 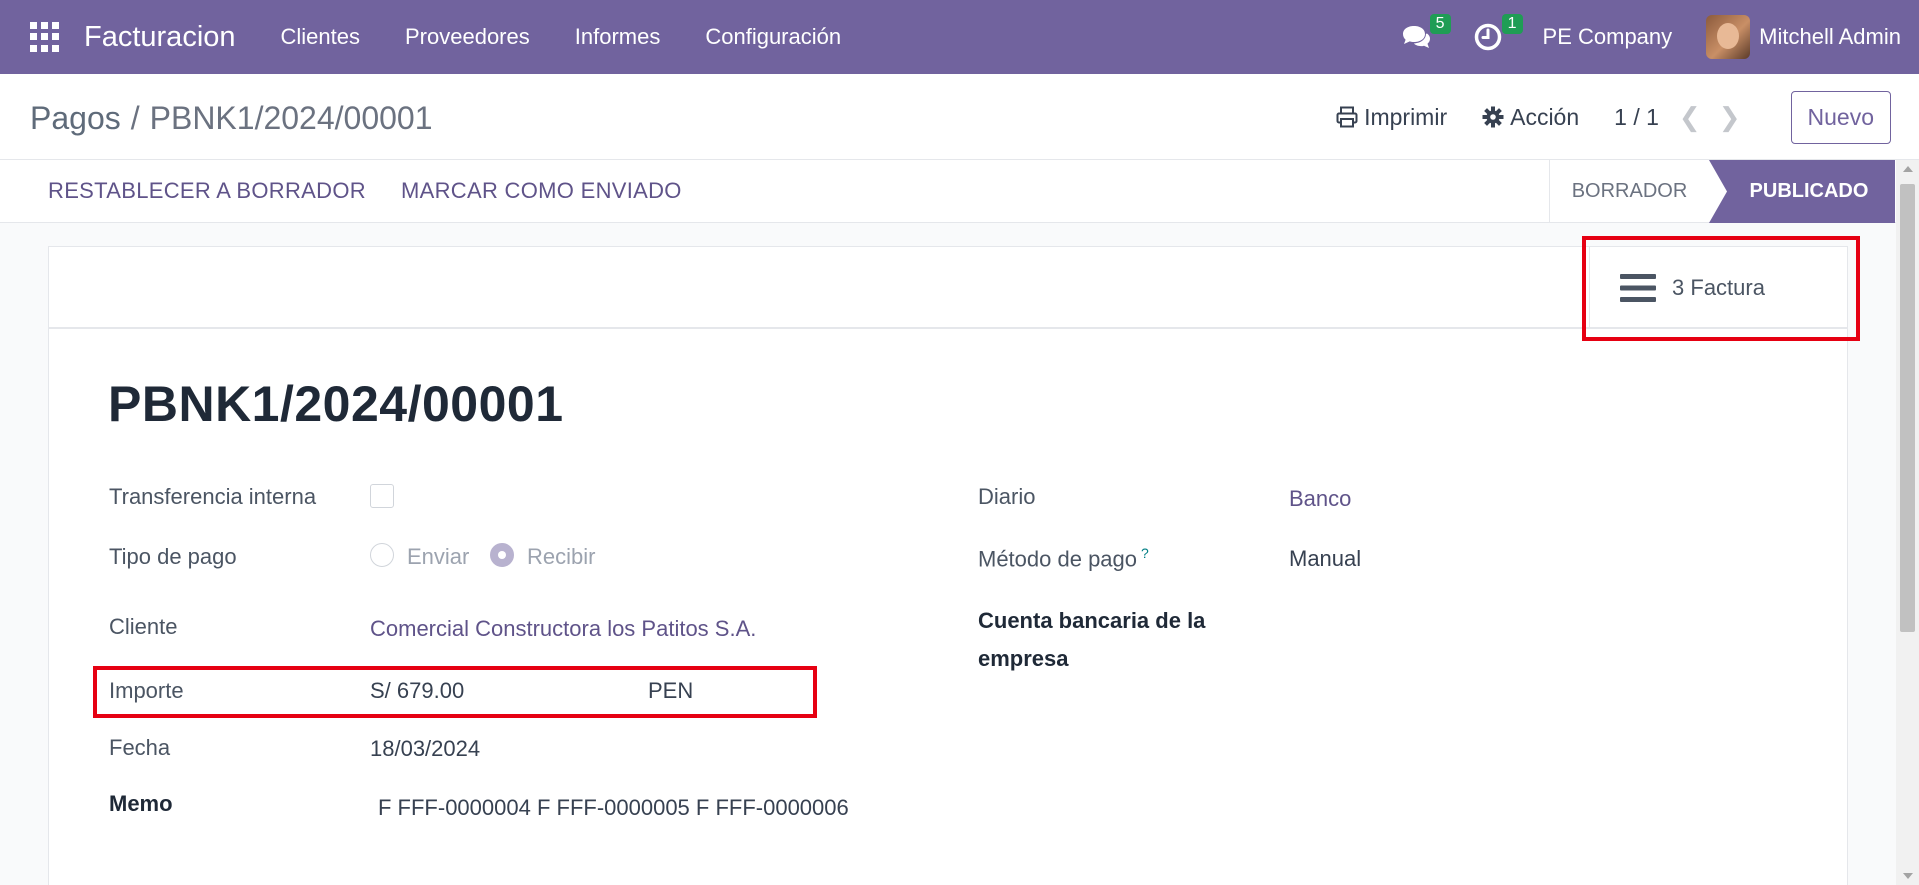 What do you see at coordinates (1629, 191) in the screenshot?
I see `status-draft: BORRADOR` at bounding box center [1629, 191].